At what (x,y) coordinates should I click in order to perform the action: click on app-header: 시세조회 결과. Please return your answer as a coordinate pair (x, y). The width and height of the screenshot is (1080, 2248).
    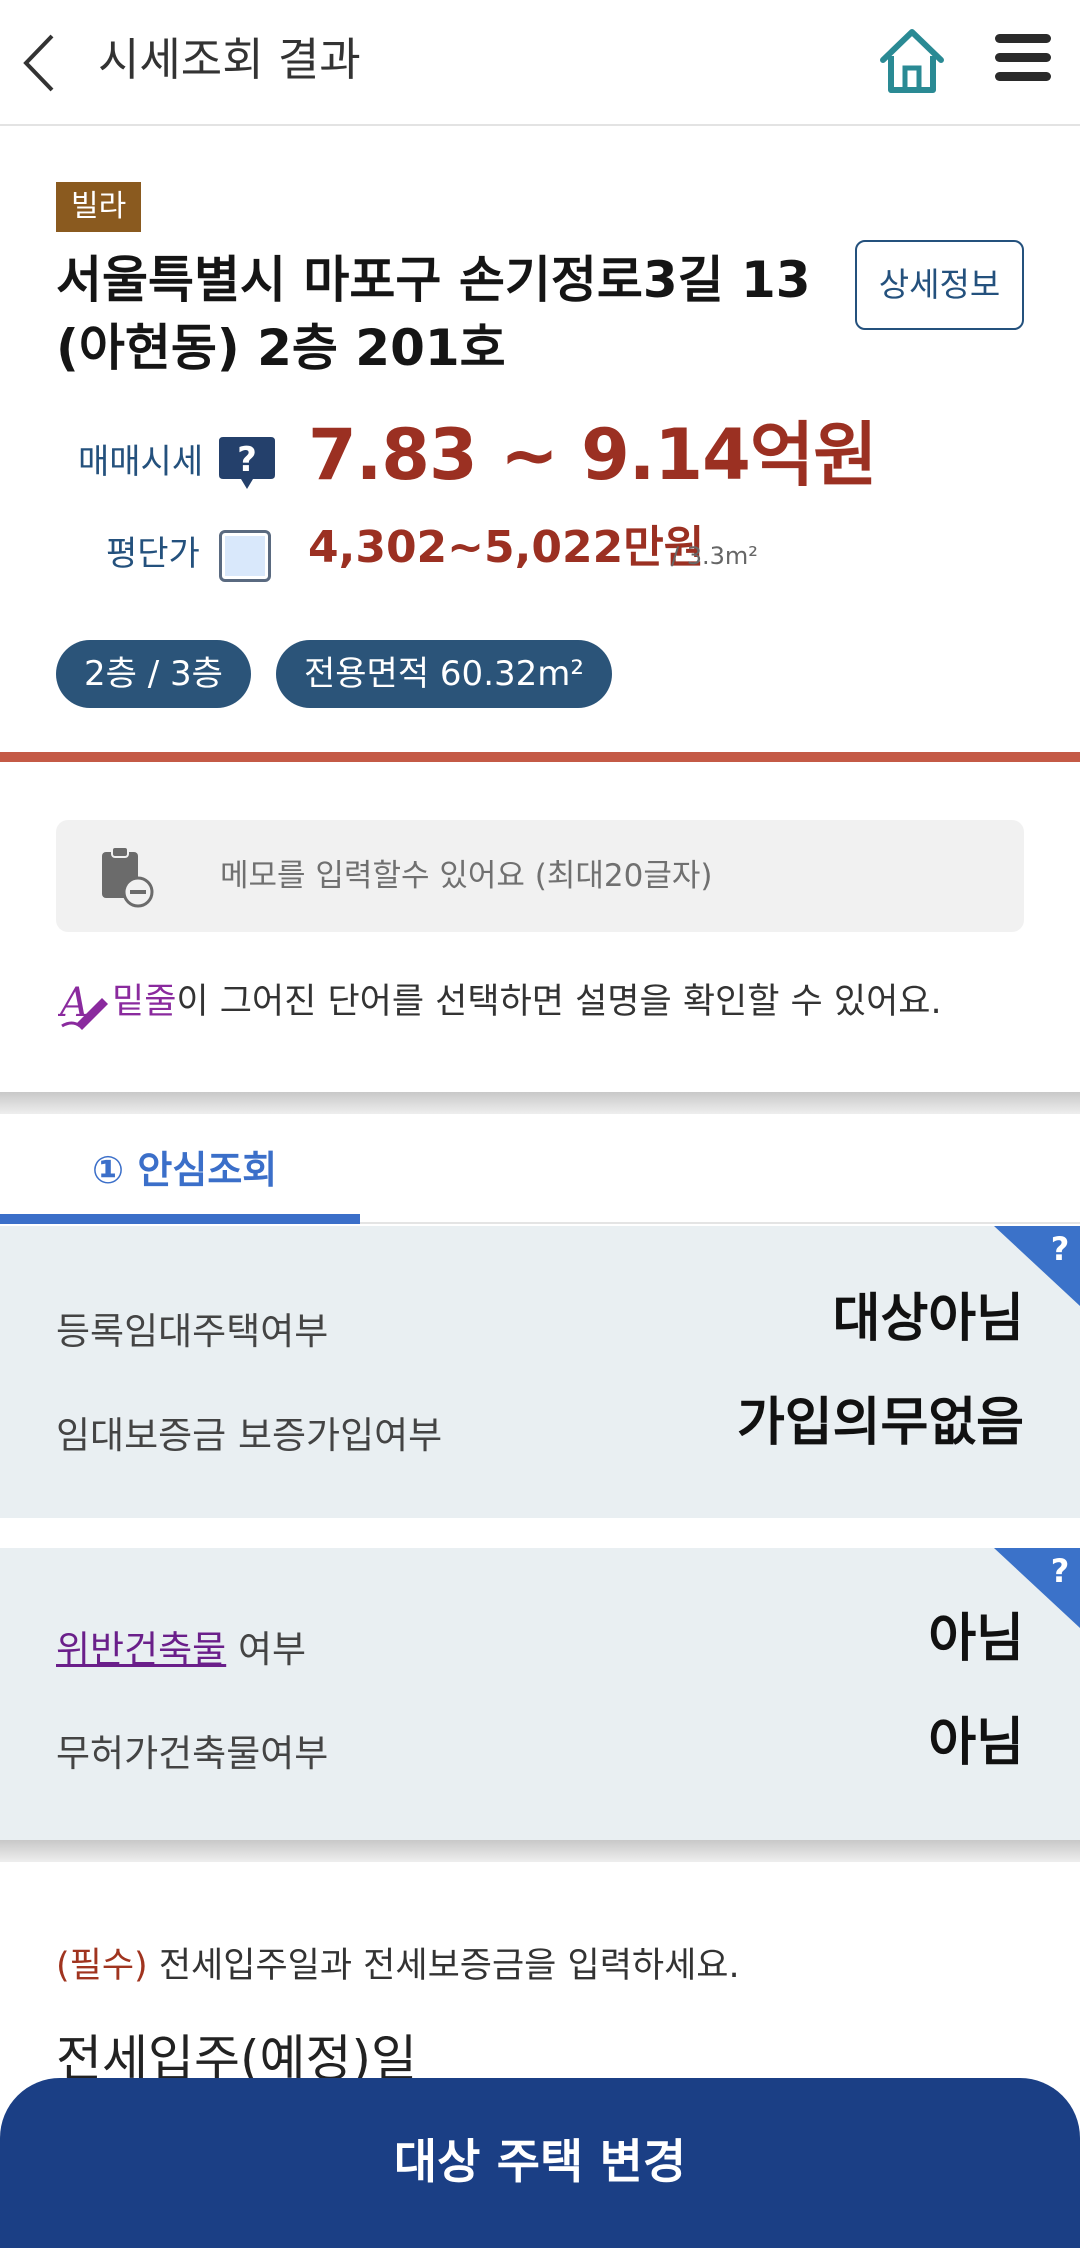
    Looking at the image, I should click on (540, 63).